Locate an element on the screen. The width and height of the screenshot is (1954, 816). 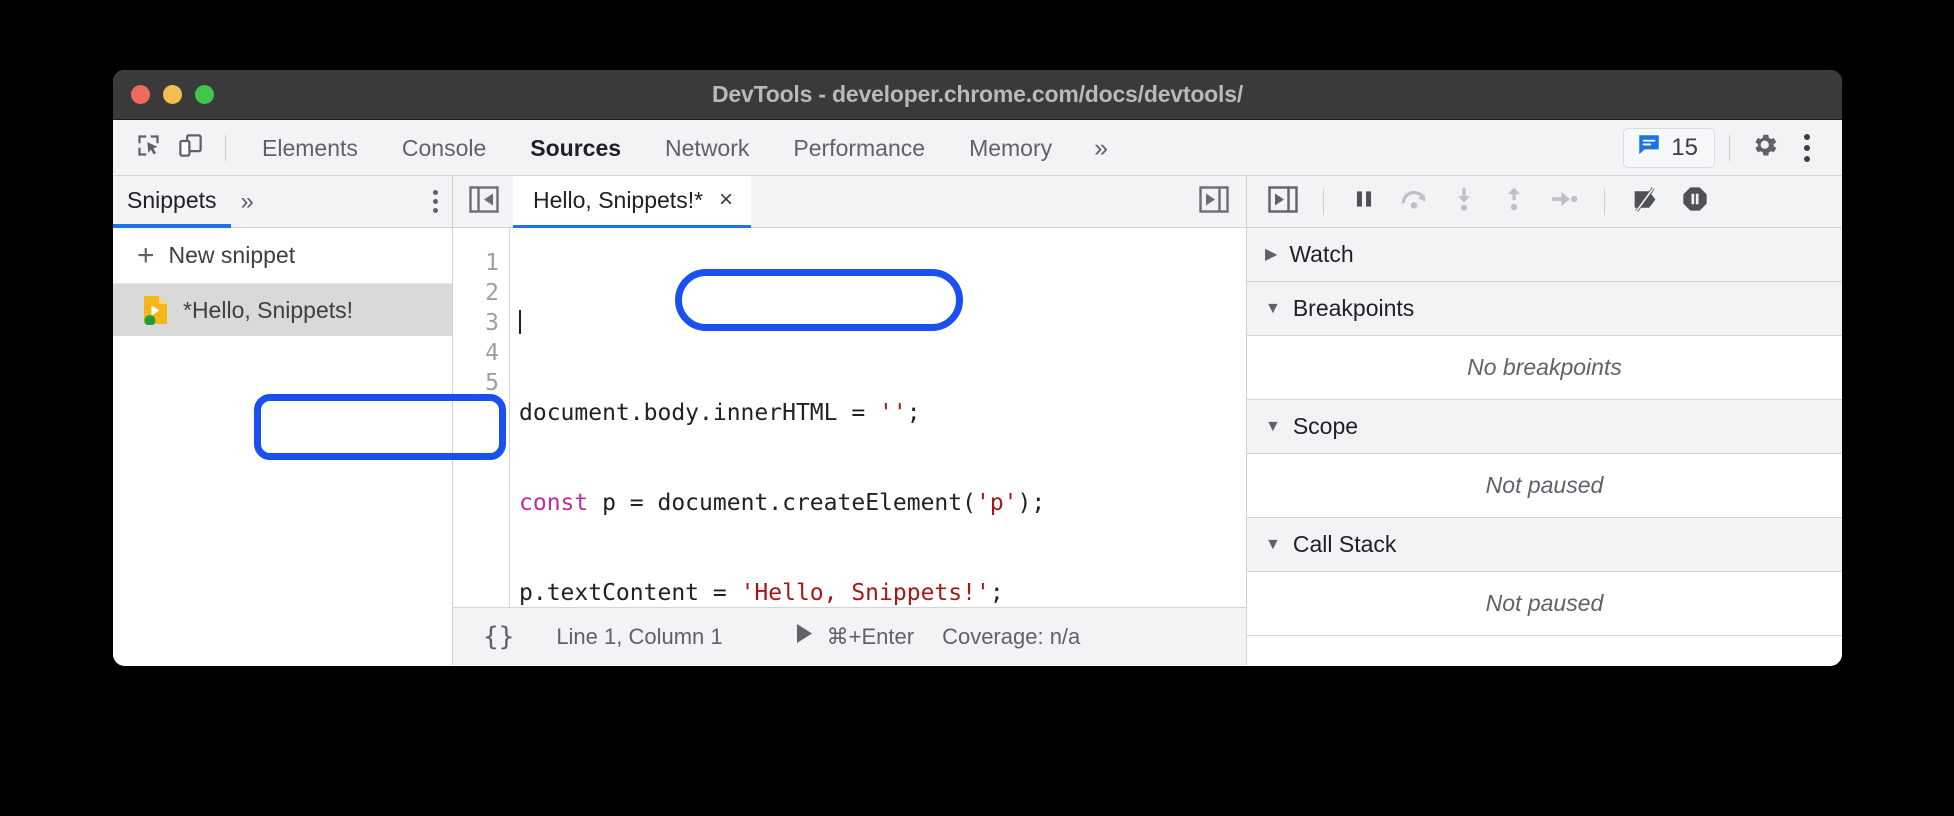
gutter-line-number: 1 is located at coordinates (492, 263).